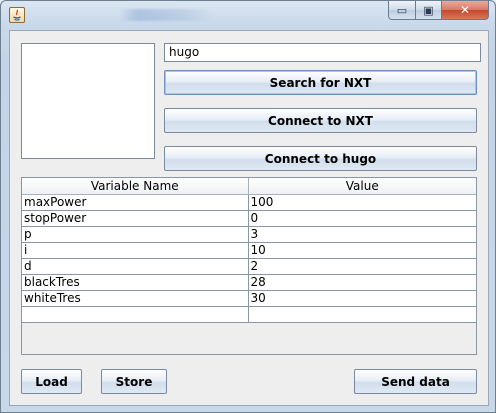  Describe the element at coordinates (402, 10) in the screenshot. I see `minimize-button: ▭` at that location.